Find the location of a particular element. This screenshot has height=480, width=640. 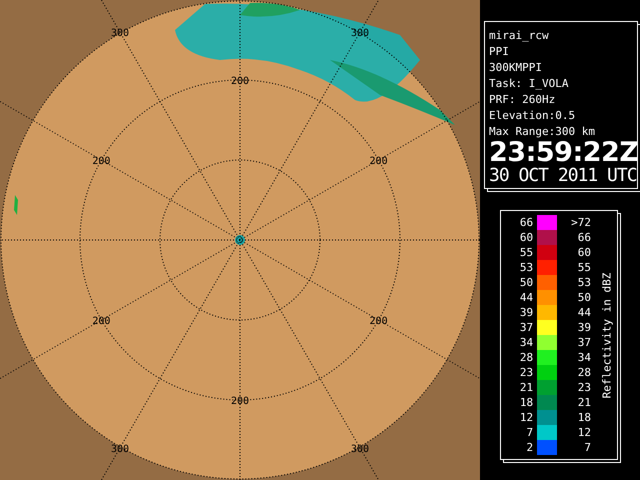

info-text: PPI is located at coordinates (499, 52).